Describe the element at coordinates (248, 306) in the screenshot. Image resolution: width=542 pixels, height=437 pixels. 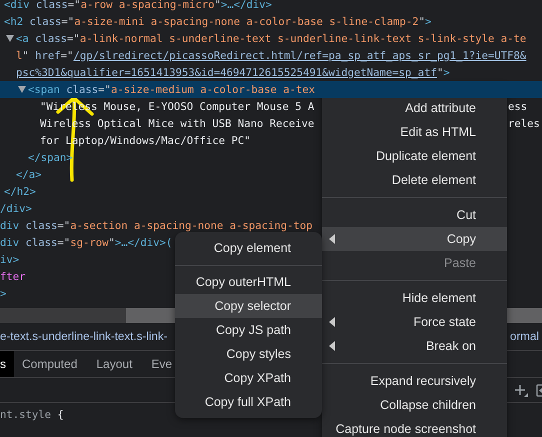
I see `copy-submenu-item: Copy selector` at that location.